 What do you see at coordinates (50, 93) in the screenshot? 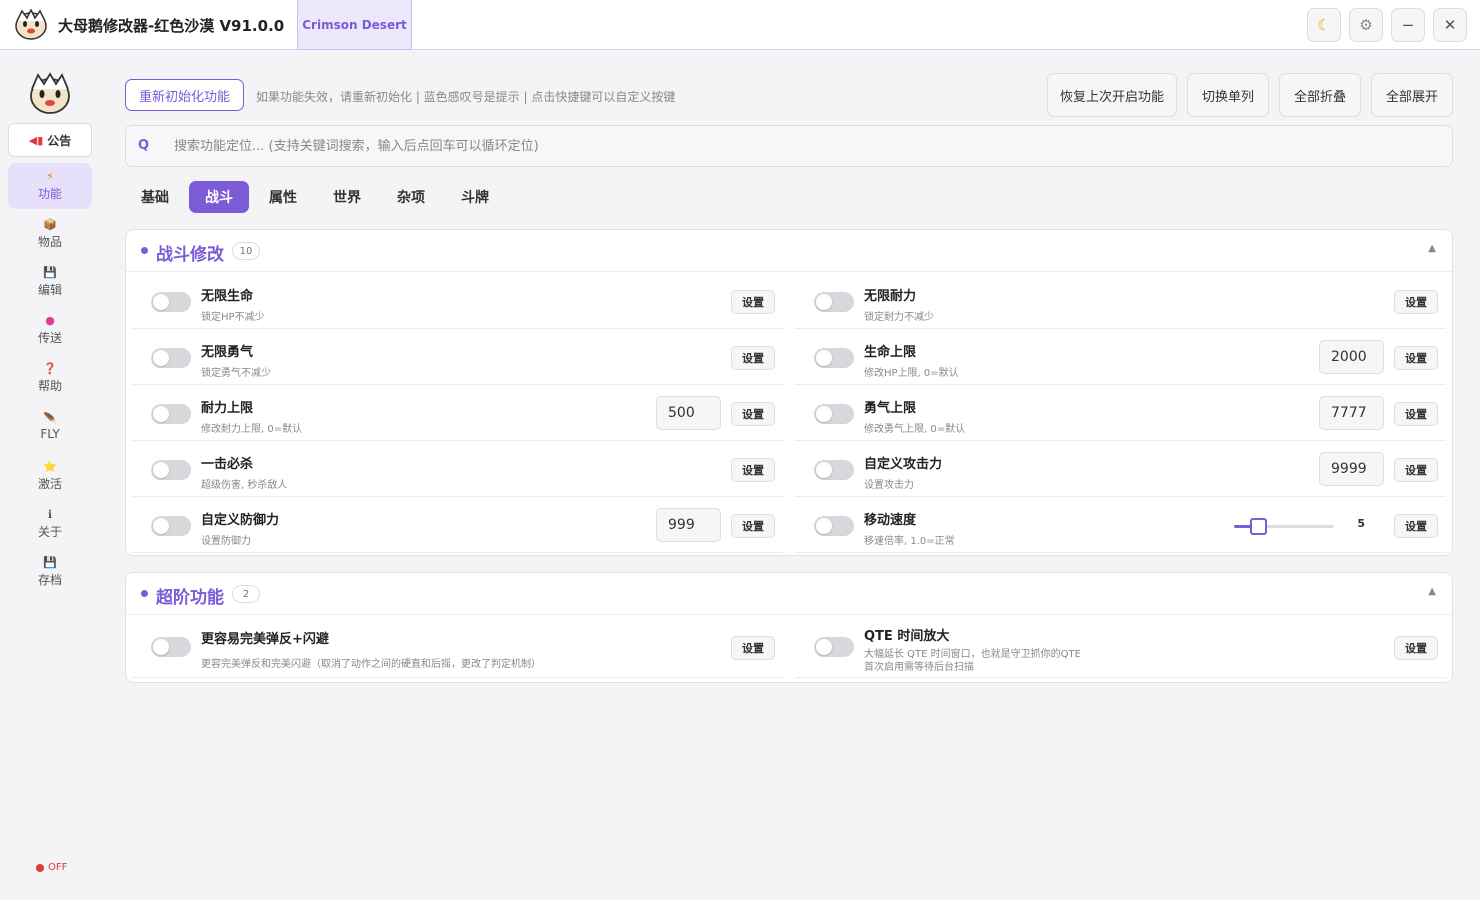
I see `avatar` at bounding box center [50, 93].